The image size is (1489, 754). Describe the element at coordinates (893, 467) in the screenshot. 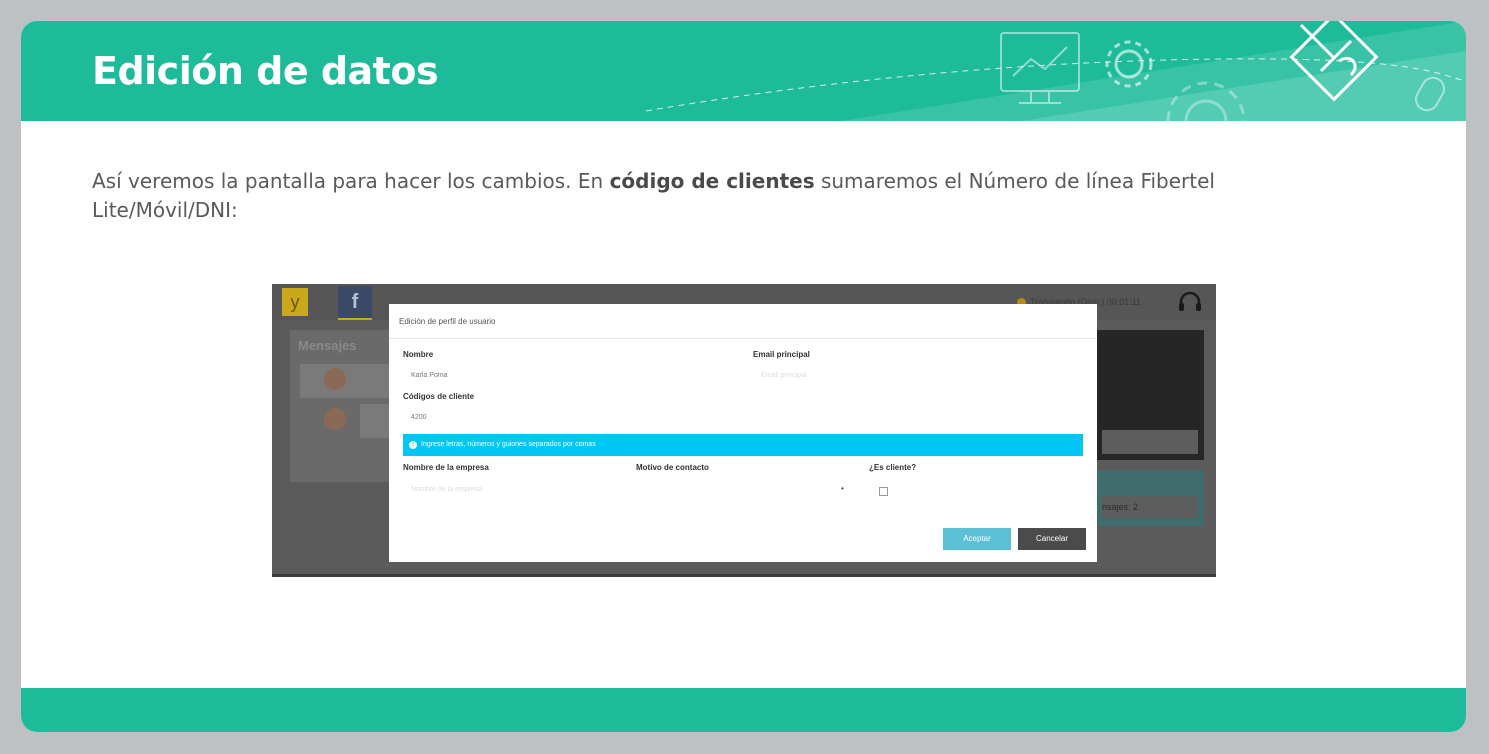

I see `es-cliente-label: ¿Es cliente?` at that location.